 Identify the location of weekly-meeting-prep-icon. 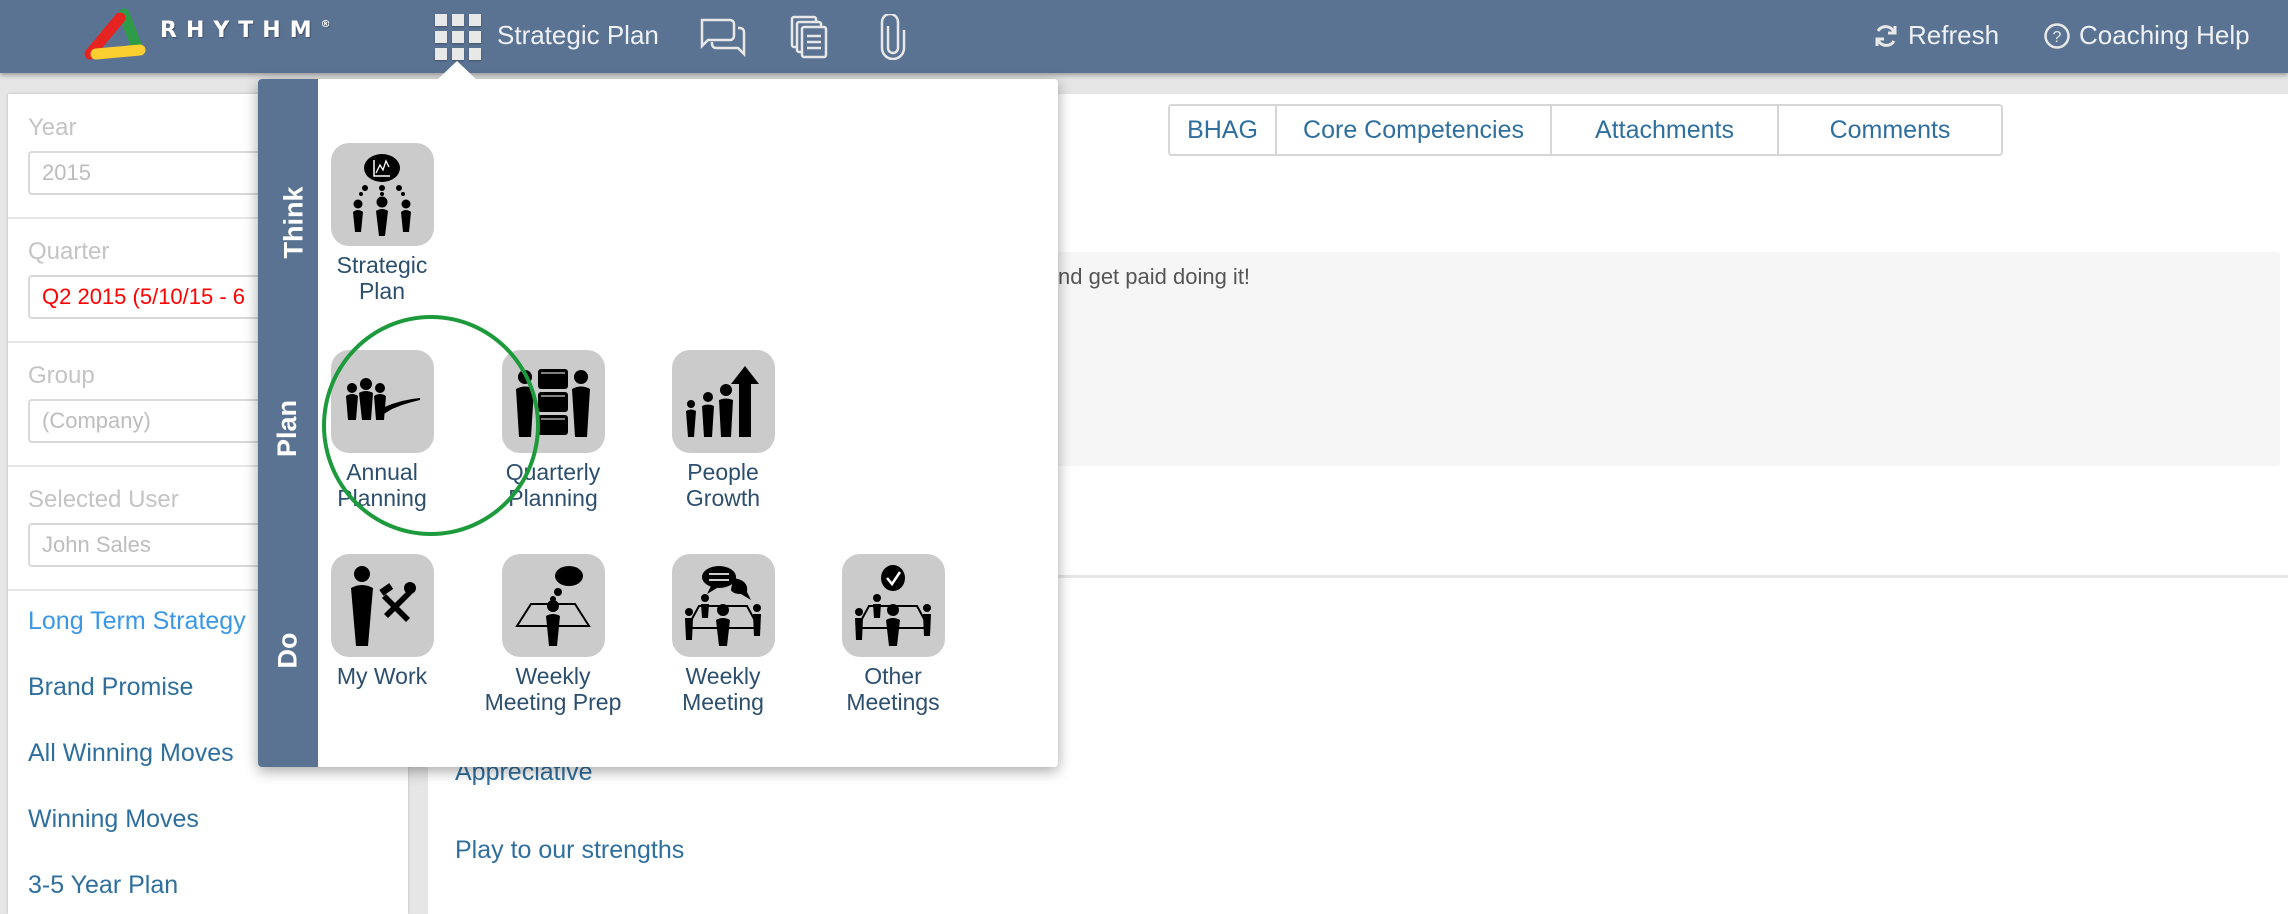
(553, 605).